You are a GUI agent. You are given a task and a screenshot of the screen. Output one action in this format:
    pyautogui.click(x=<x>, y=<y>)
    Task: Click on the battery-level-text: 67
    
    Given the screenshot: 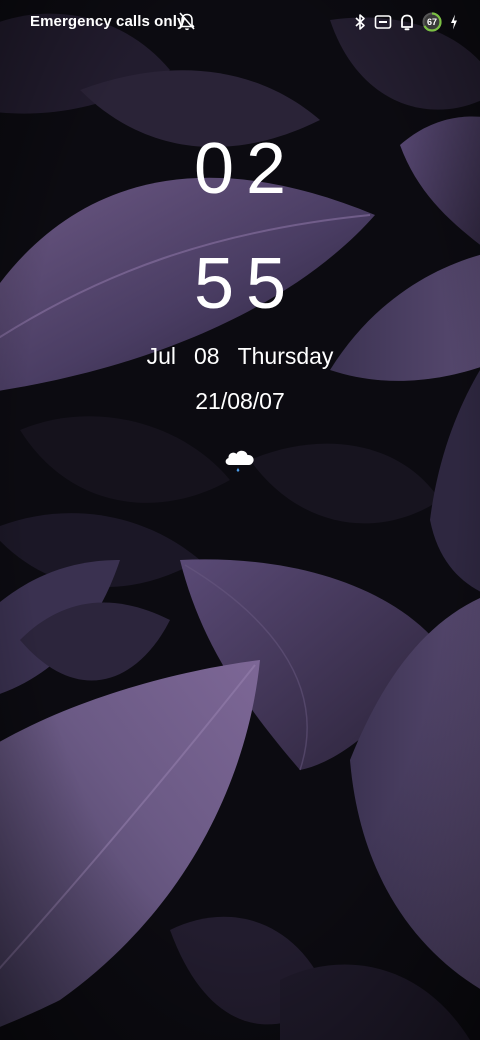 What is the action you would take?
    pyautogui.click(x=431, y=22)
    